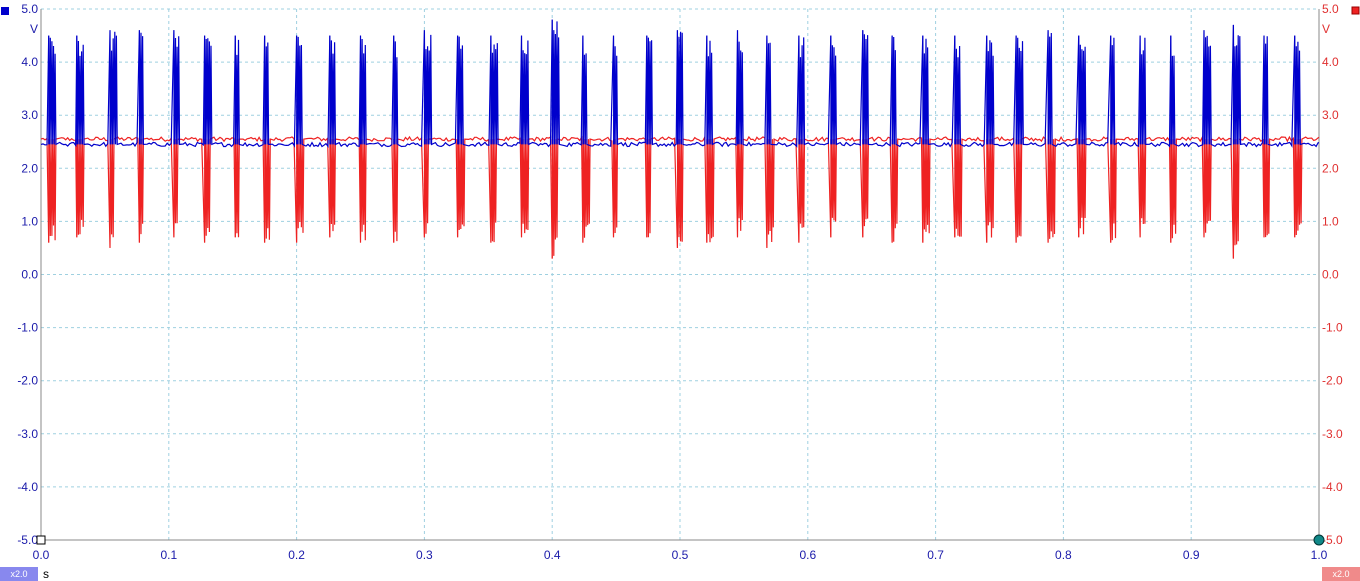 This screenshot has width=1360, height=581. I want to click on channel-b-marker-icon, so click(1355, 10).